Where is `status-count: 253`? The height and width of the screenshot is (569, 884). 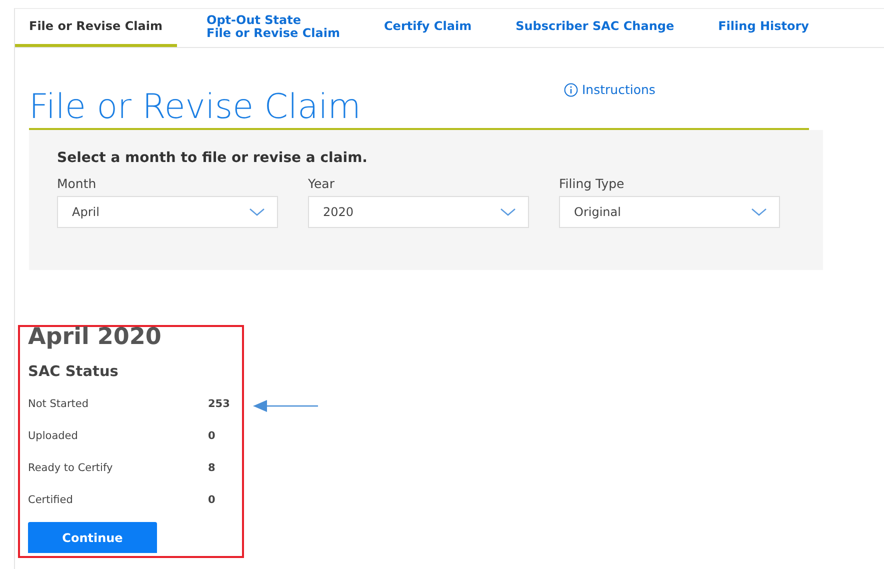
status-count: 253 is located at coordinates (219, 404).